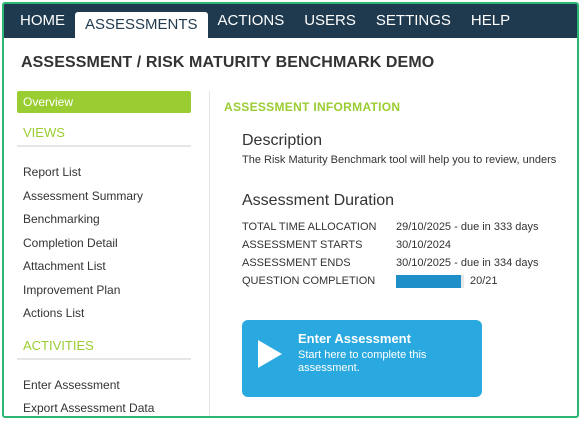 This screenshot has width=582, height=421. Describe the element at coordinates (251, 21) in the screenshot. I see `nav-actions: ACTIONS` at that location.